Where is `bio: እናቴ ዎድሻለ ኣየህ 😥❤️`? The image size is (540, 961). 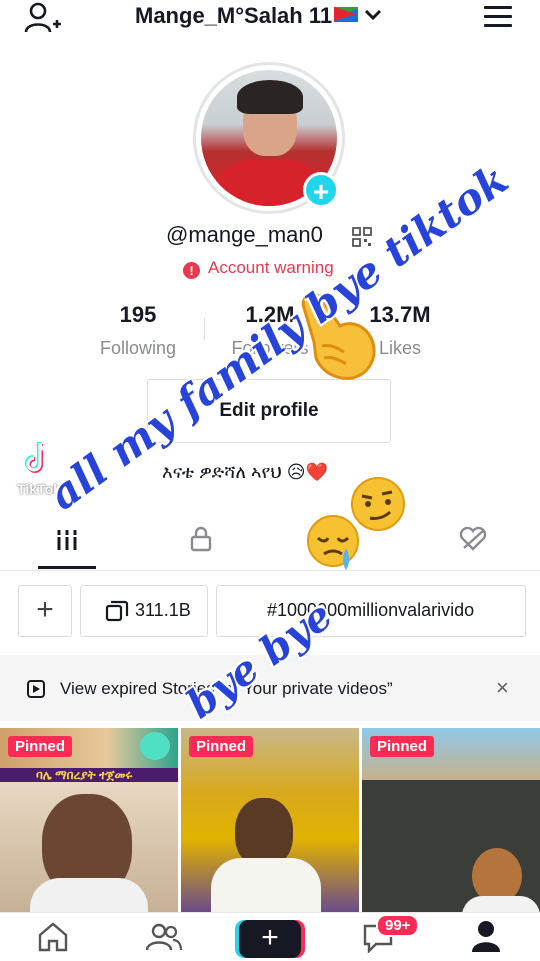
bio: እናቴ ዎድሻለ ኣየህ 😥❤️ is located at coordinates (245, 472).